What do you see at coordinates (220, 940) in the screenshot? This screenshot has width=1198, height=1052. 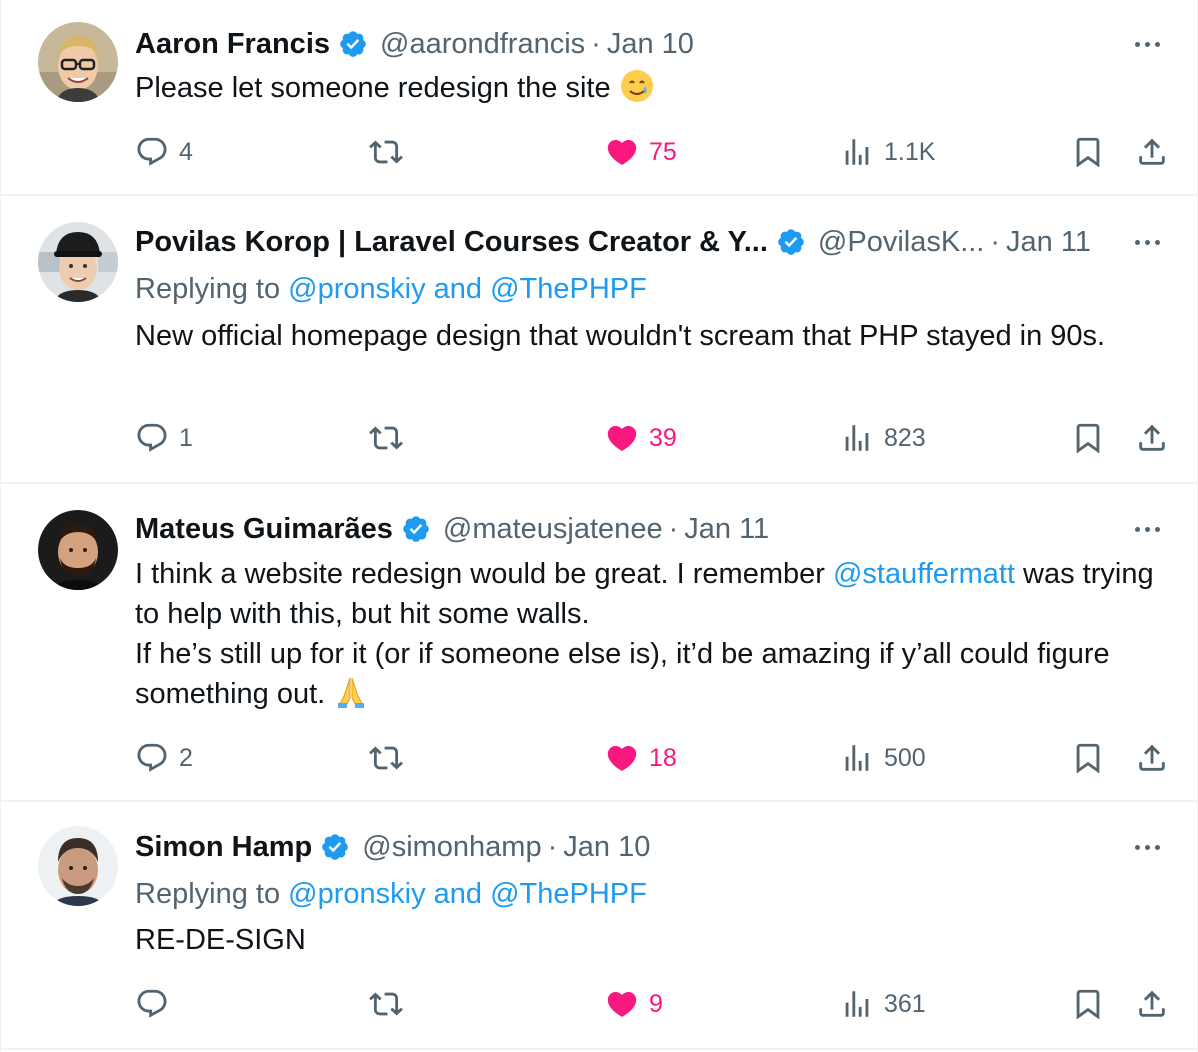 I see `tweet-text: RE-DE-SIGN` at bounding box center [220, 940].